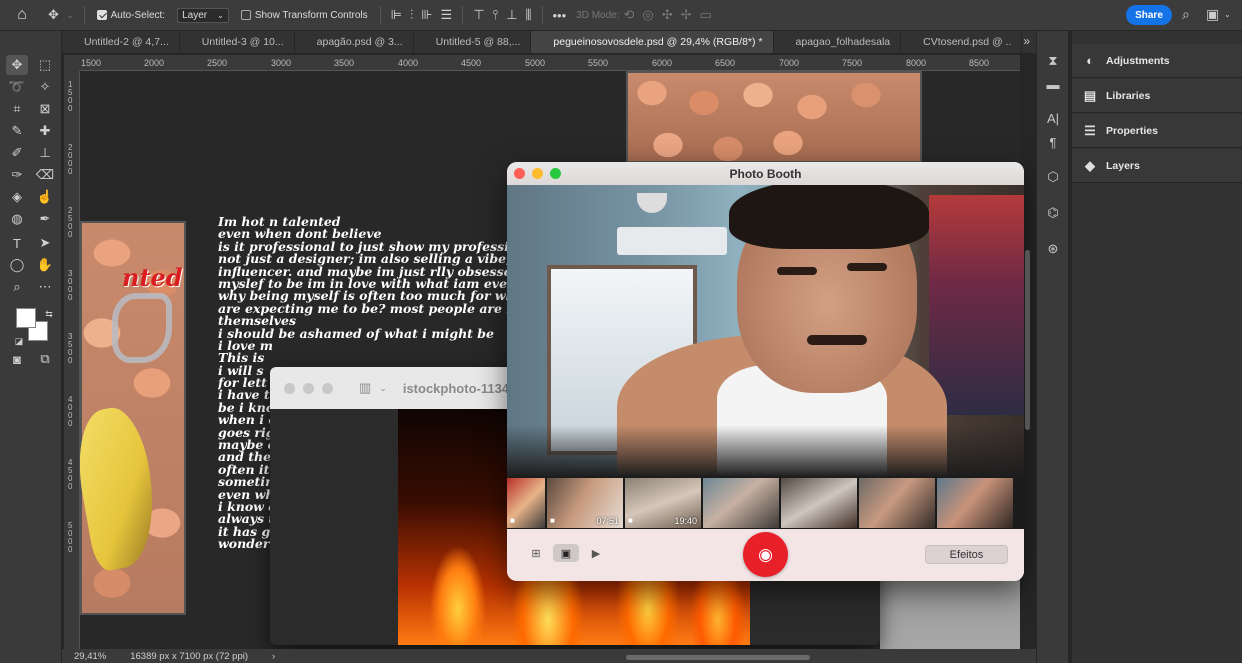  I want to click on document-size: 16389 px x 7100 px (72 ppi), so click(189, 656).